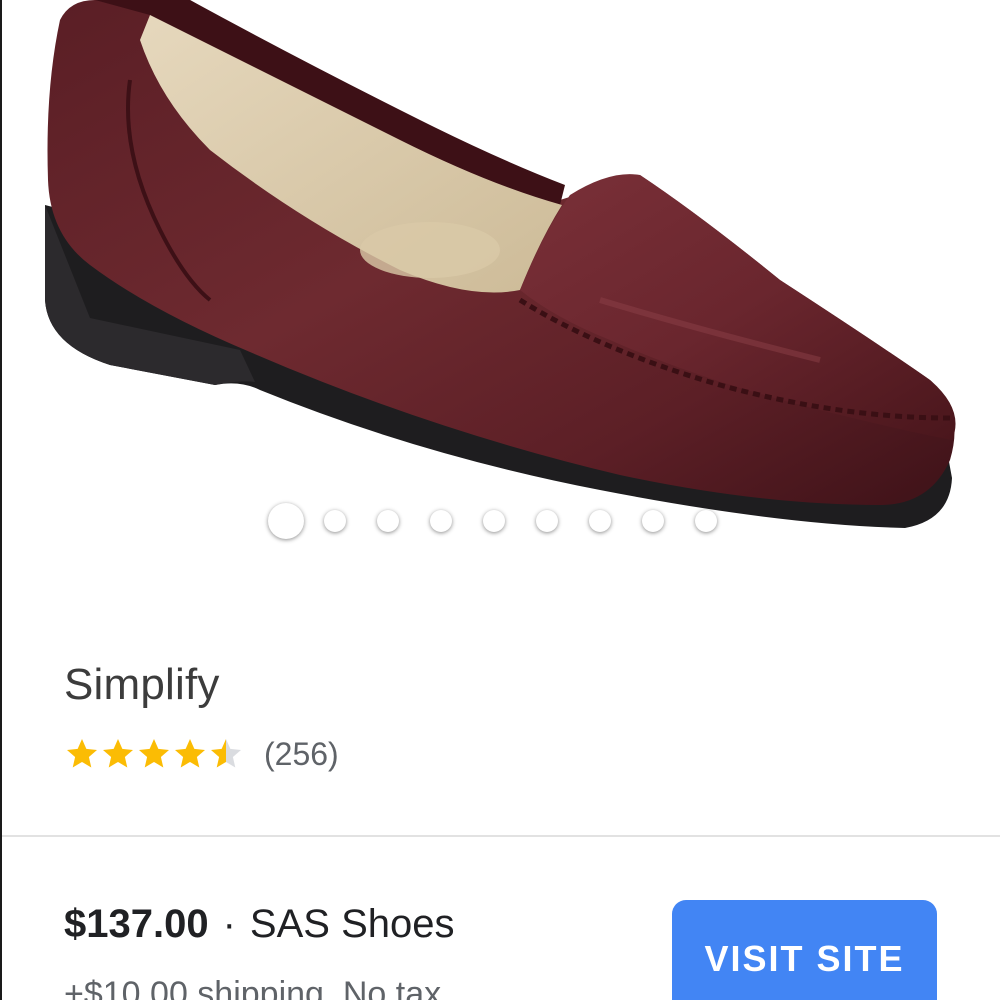  Describe the element at coordinates (142, 685) in the screenshot. I see `product-title: Simplify` at that location.